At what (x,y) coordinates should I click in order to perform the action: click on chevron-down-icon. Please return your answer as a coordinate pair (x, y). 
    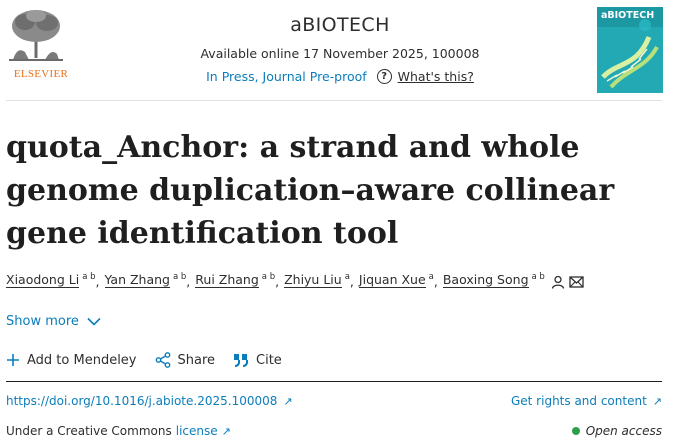
    Looking at the image, I should click on (94, 321).